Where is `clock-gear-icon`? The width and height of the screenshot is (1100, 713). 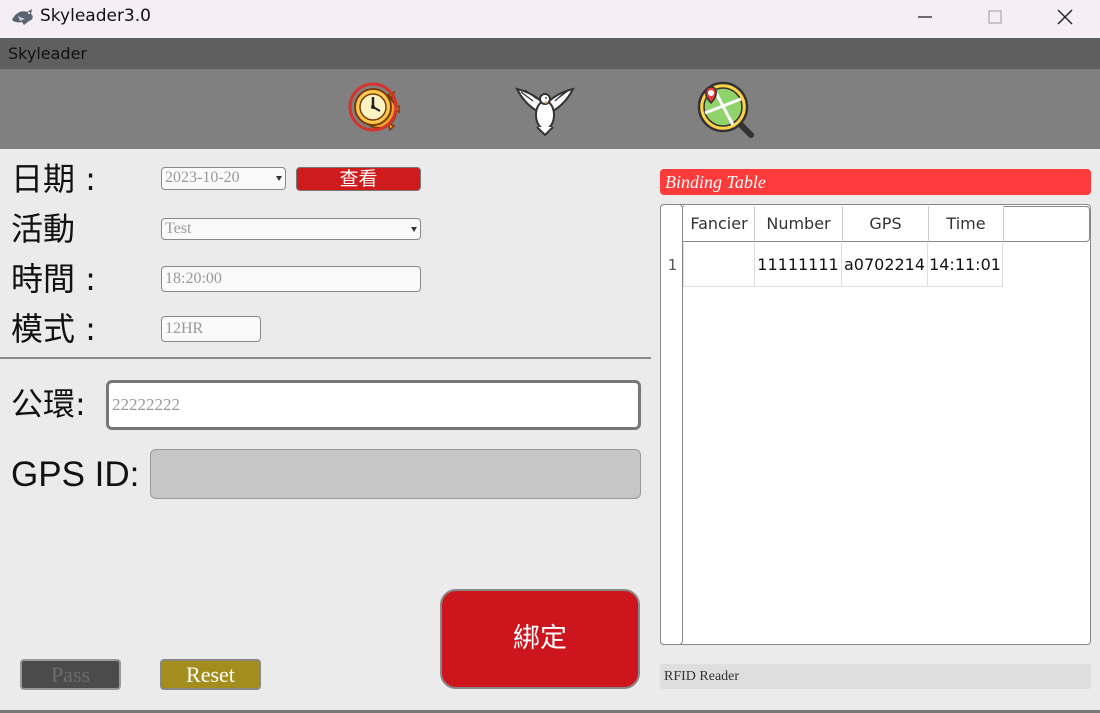
clock-gear-icon is located at coordinates (374, 107).